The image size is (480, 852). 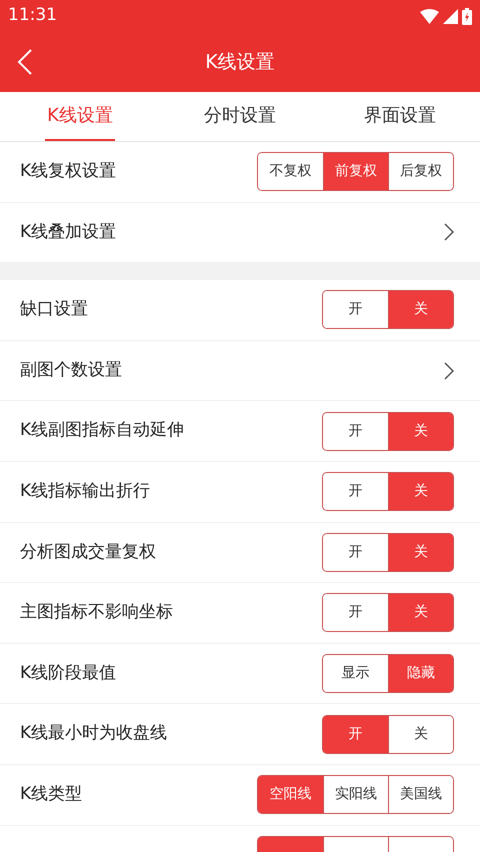 What do you see at coordinates (429, 16) in the screenshot?
I see `wifi-icon` at bounding box center [429, 16].